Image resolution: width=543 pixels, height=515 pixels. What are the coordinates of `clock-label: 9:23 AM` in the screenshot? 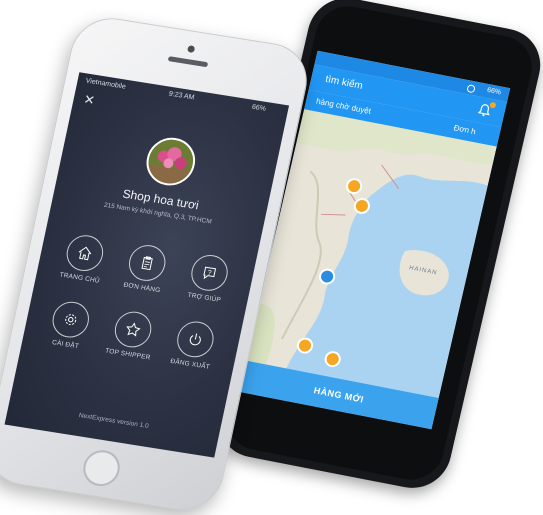 It's located at (181, 96).